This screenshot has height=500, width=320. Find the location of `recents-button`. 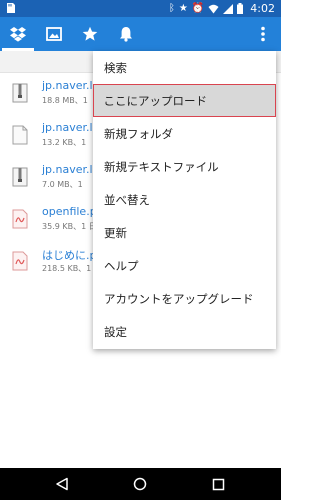

recents-button is located at coordinates (218, 484).